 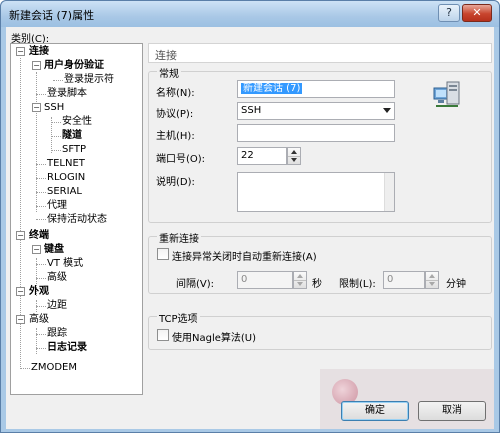 I want to click on tree-item-sftp: SFTP, so click(x=74, y=149).